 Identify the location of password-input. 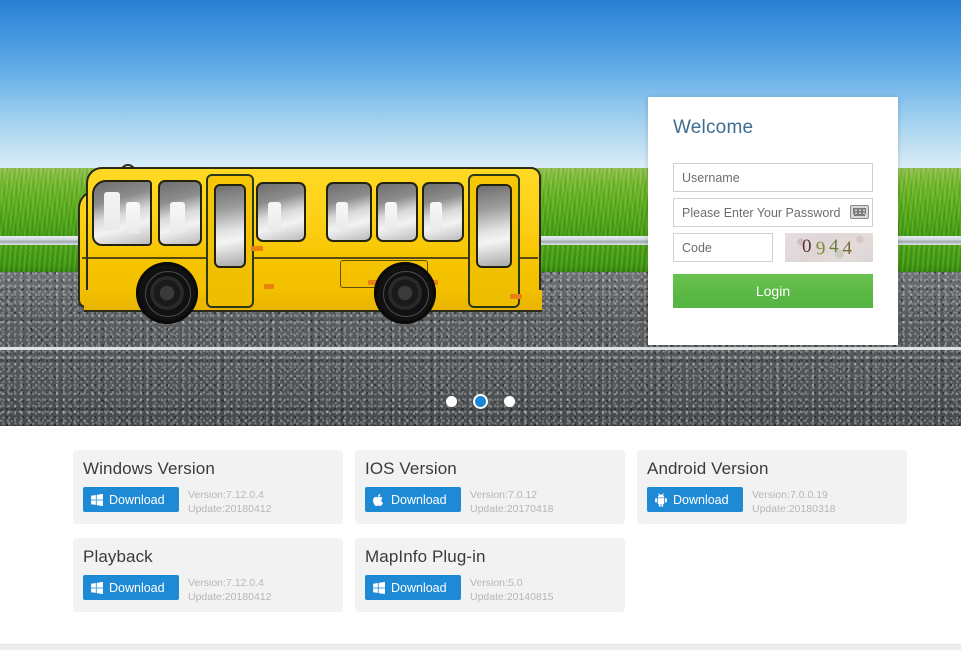
(773, 212).